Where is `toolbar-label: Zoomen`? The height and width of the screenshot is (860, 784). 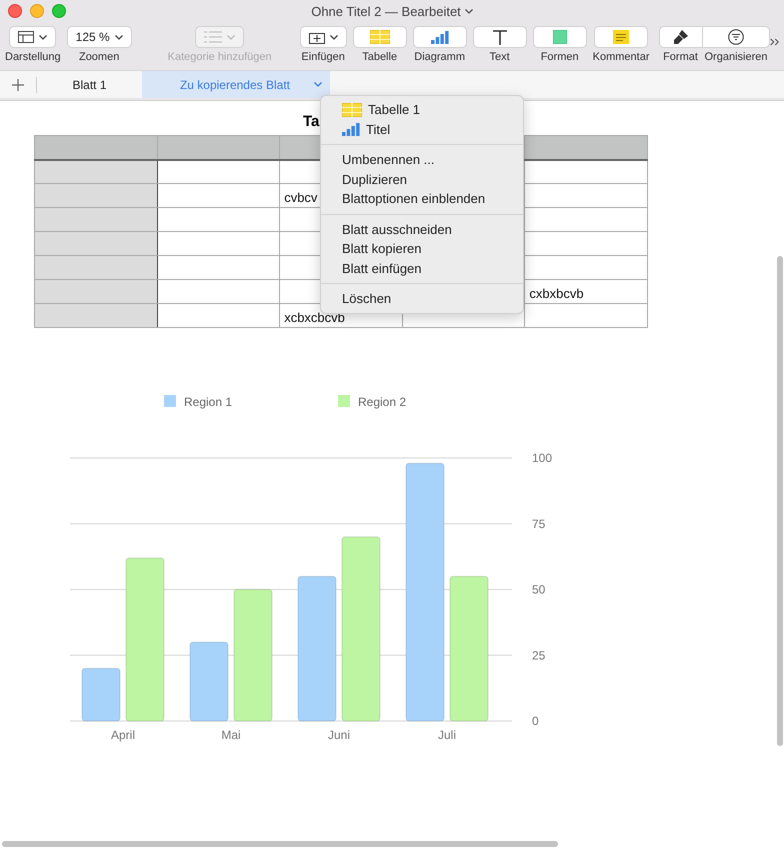
toolbar-label: Zoomen is located at coordinates (99, 57).